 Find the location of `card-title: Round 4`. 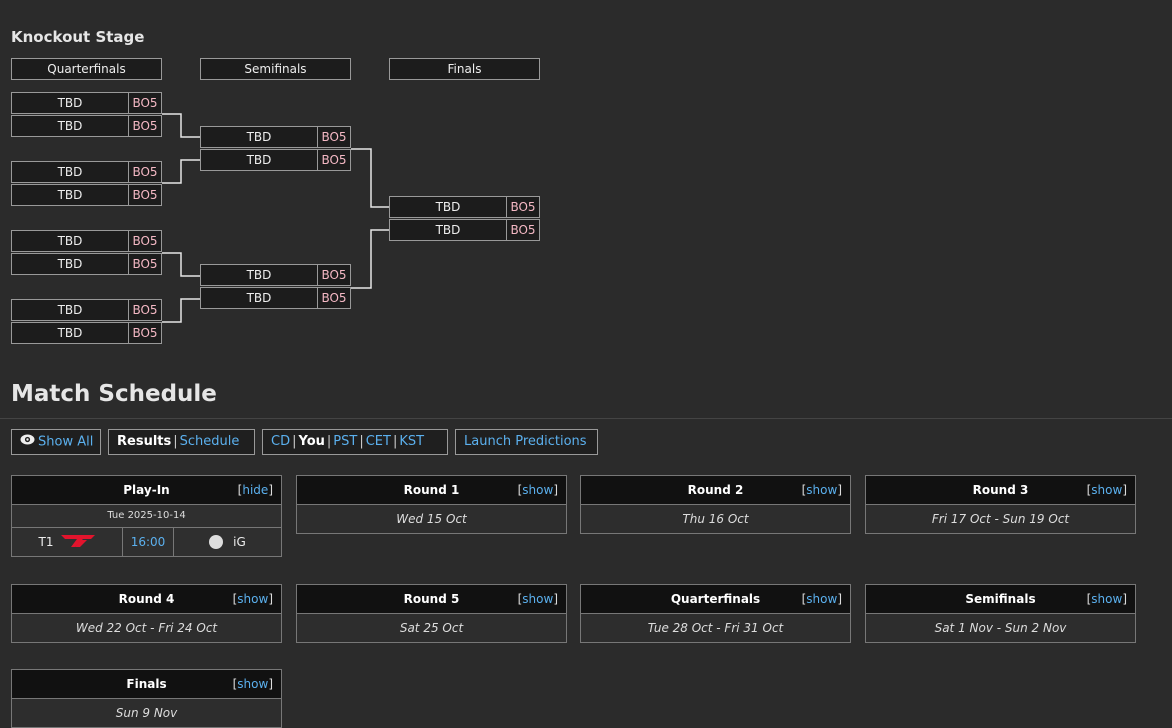

card-title: Round 4 is located at coordinates (146, 599).